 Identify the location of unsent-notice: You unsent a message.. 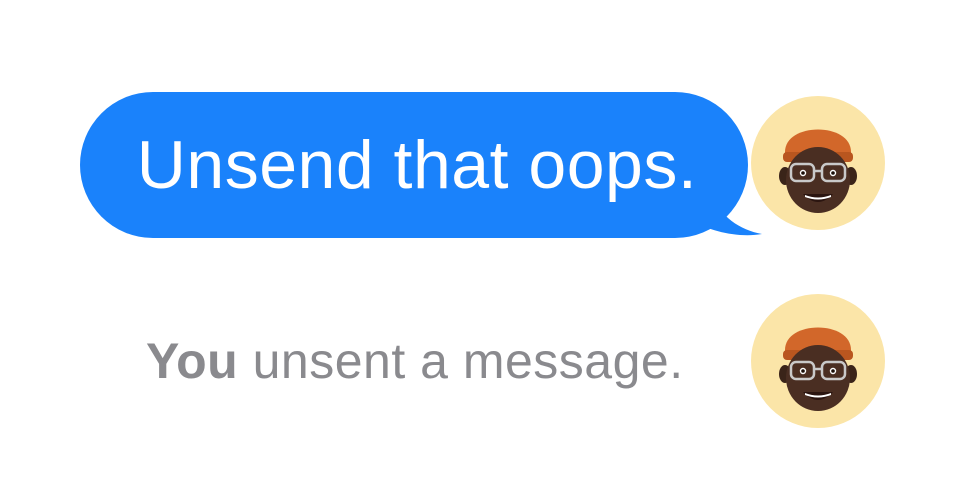
(415, 361).